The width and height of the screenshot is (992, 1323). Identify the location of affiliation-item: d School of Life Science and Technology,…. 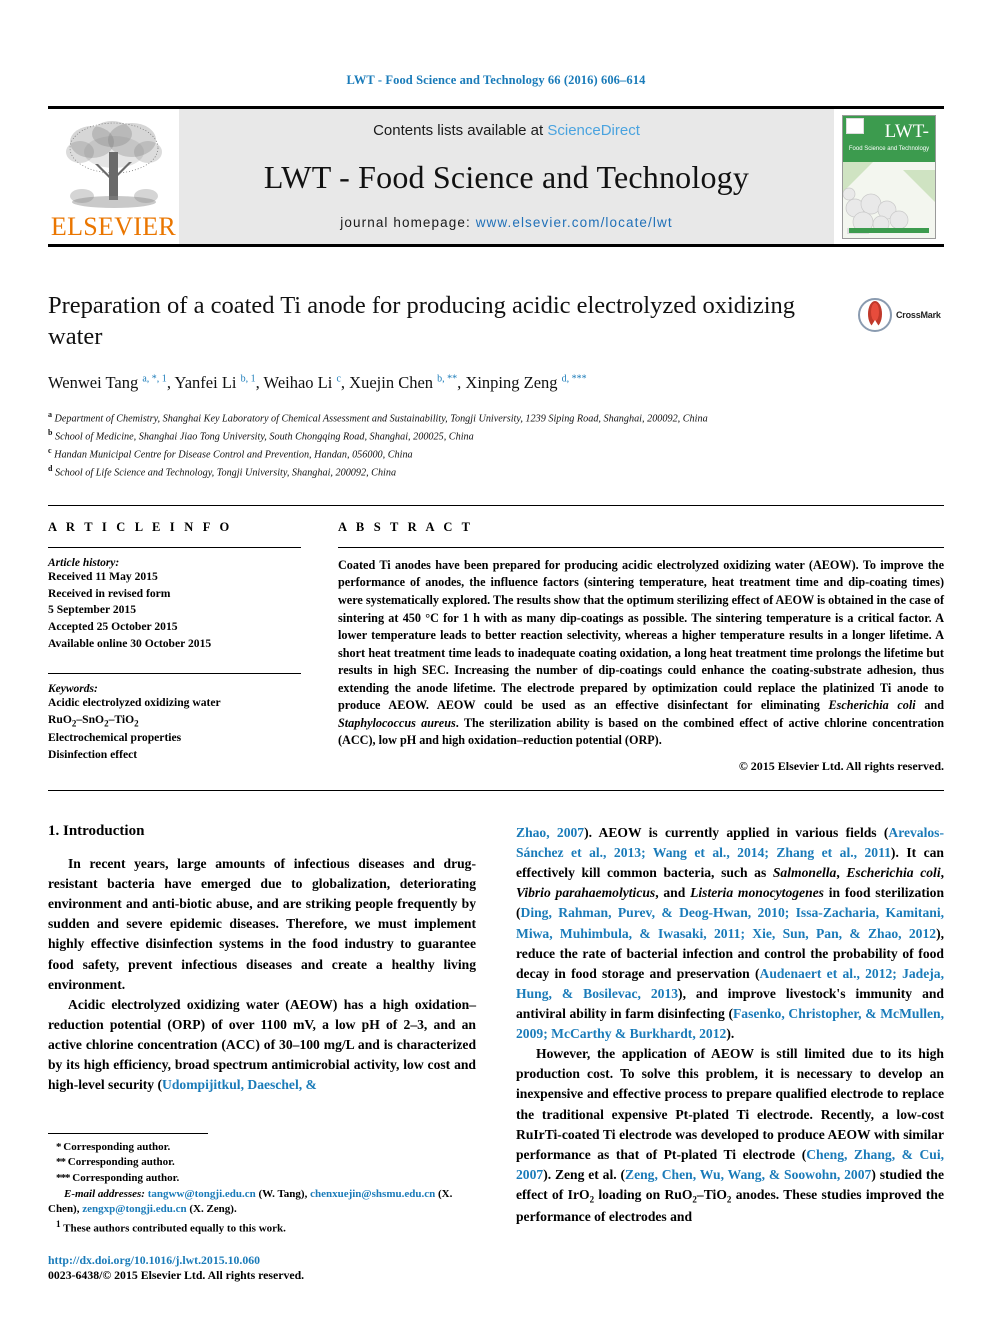
(222, 471).